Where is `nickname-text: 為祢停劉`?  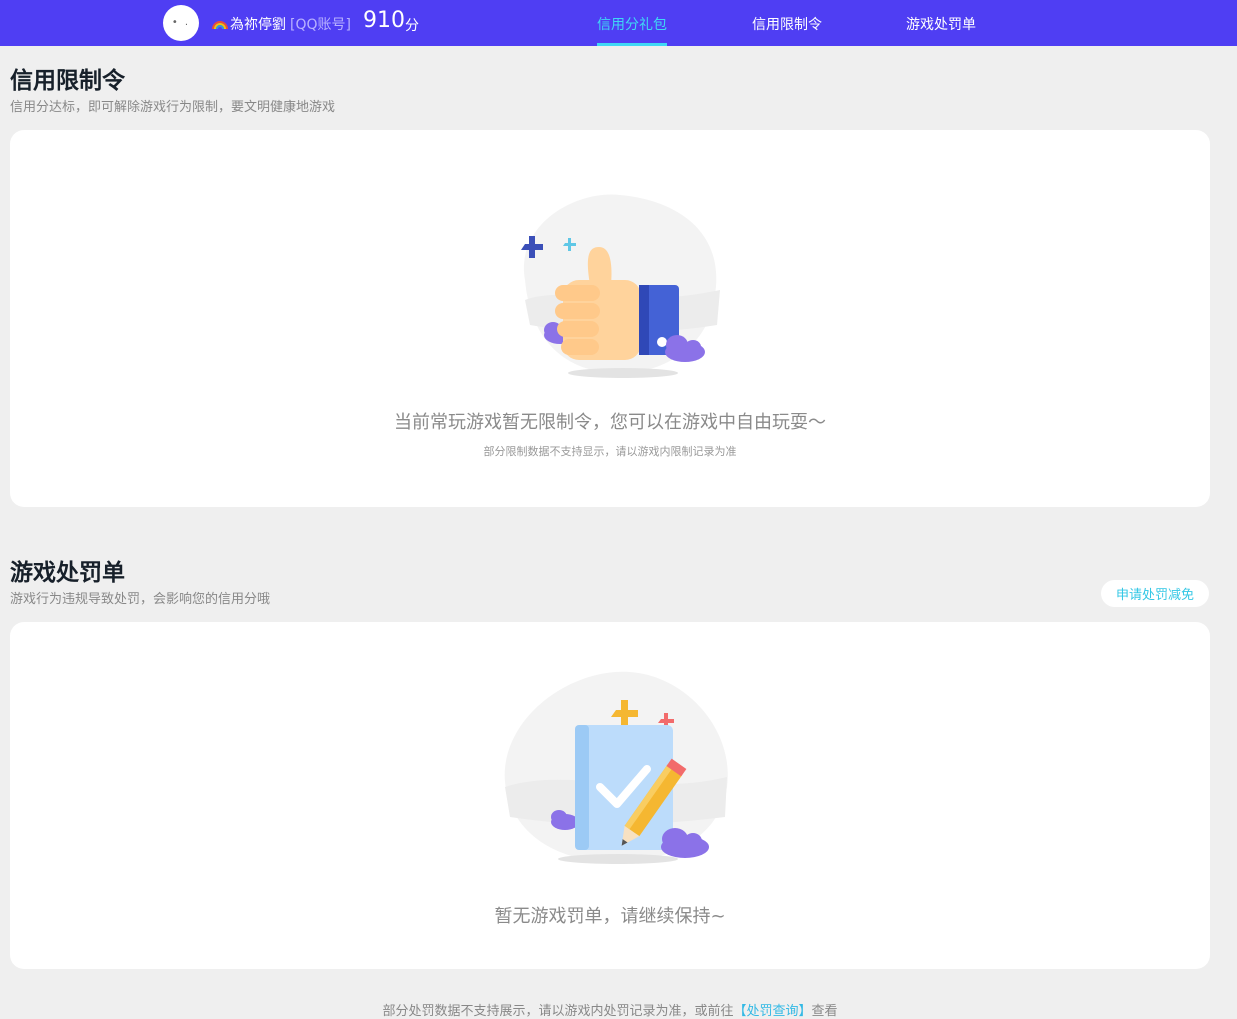 nickname-text: 為祢停劉 is located at coordinates (258, 25).